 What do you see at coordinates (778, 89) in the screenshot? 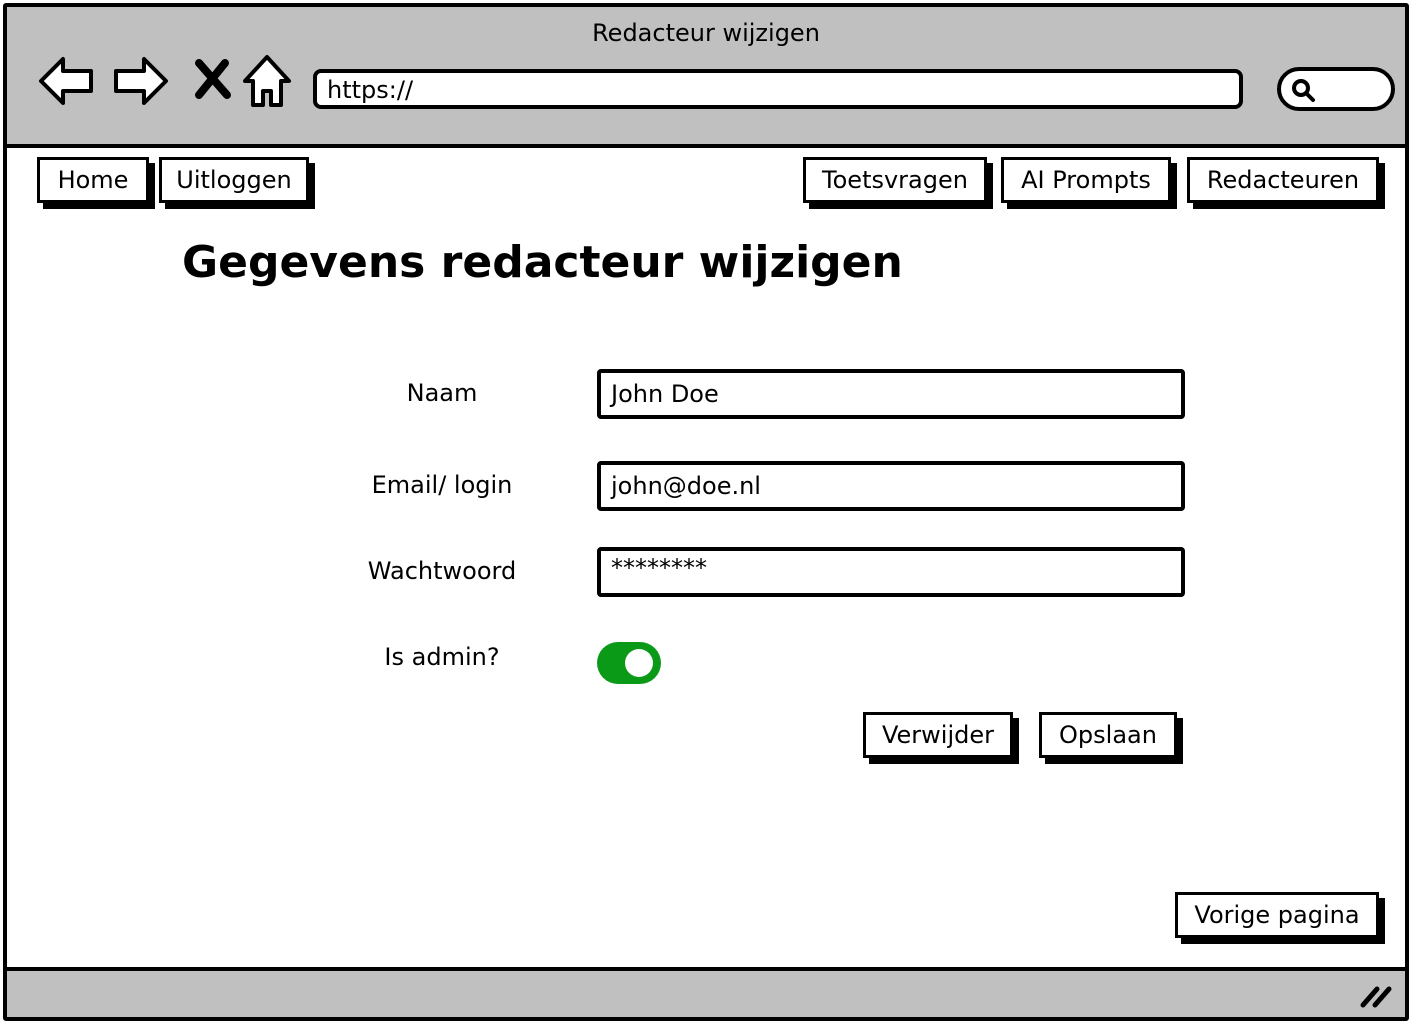
I see `address-bar: https://` at bounding box center [778, 89].